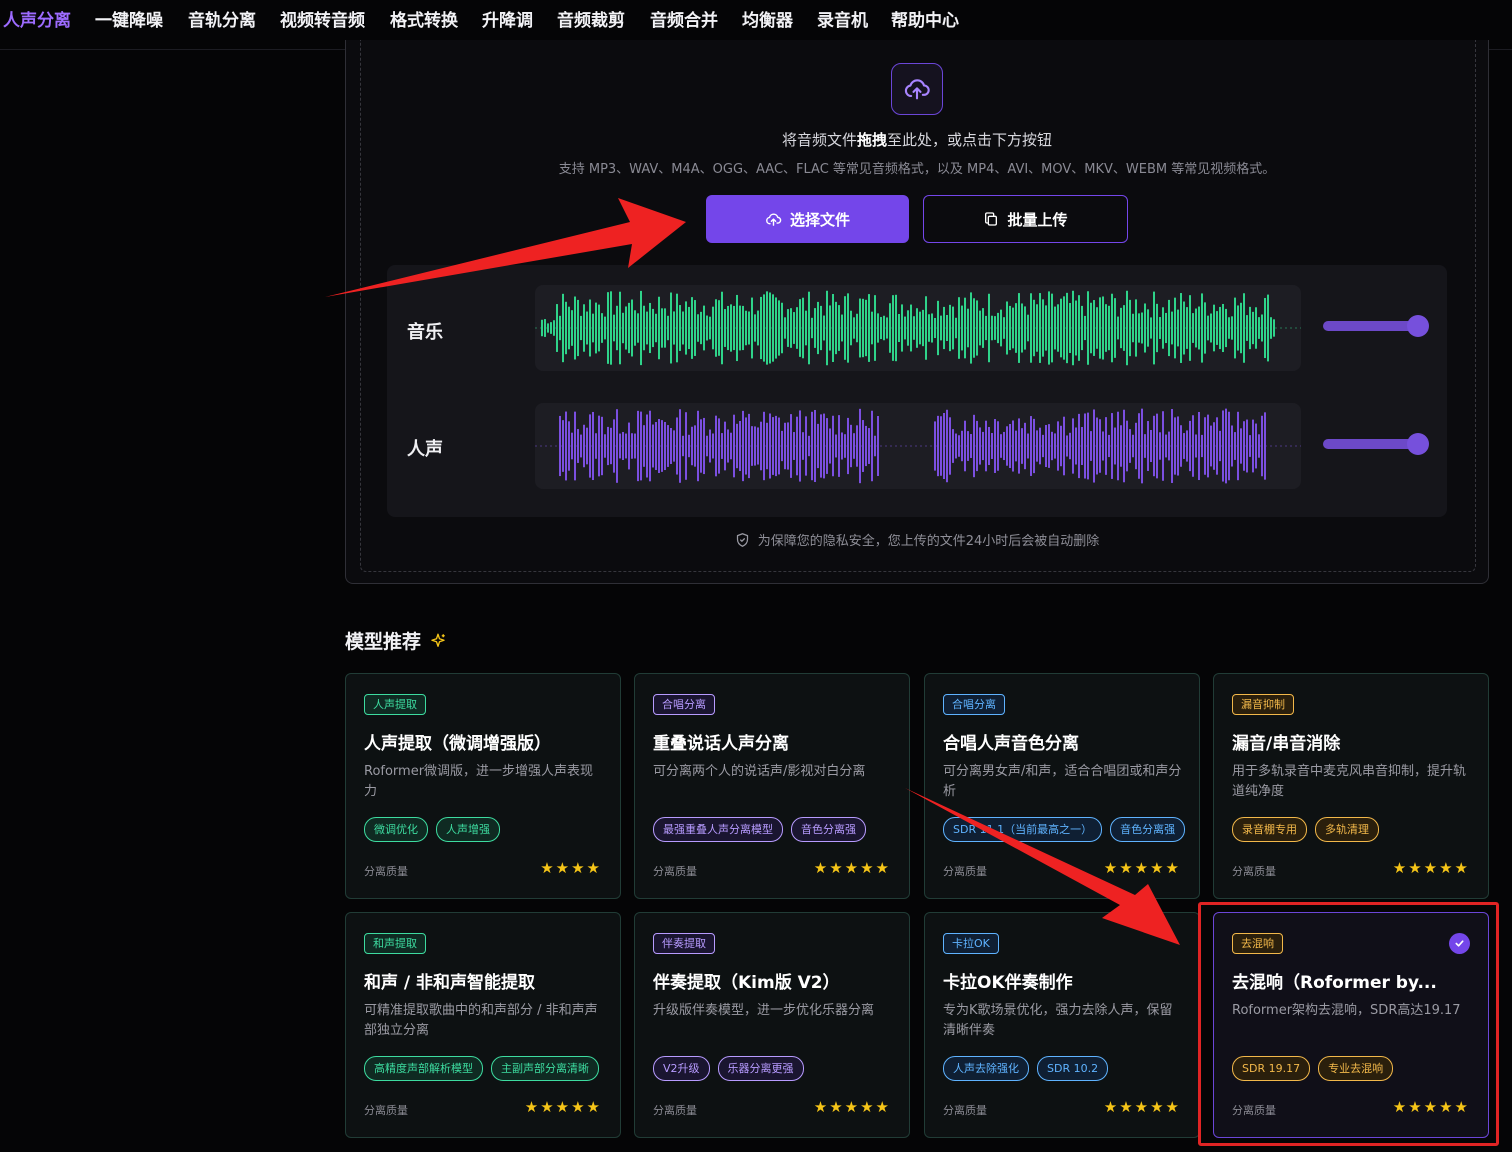  What do you see at coordinates (684, 18) in the screenshot?
I see `nav-item-audio-merge: 音频合并` at bounding box center [684, 18].